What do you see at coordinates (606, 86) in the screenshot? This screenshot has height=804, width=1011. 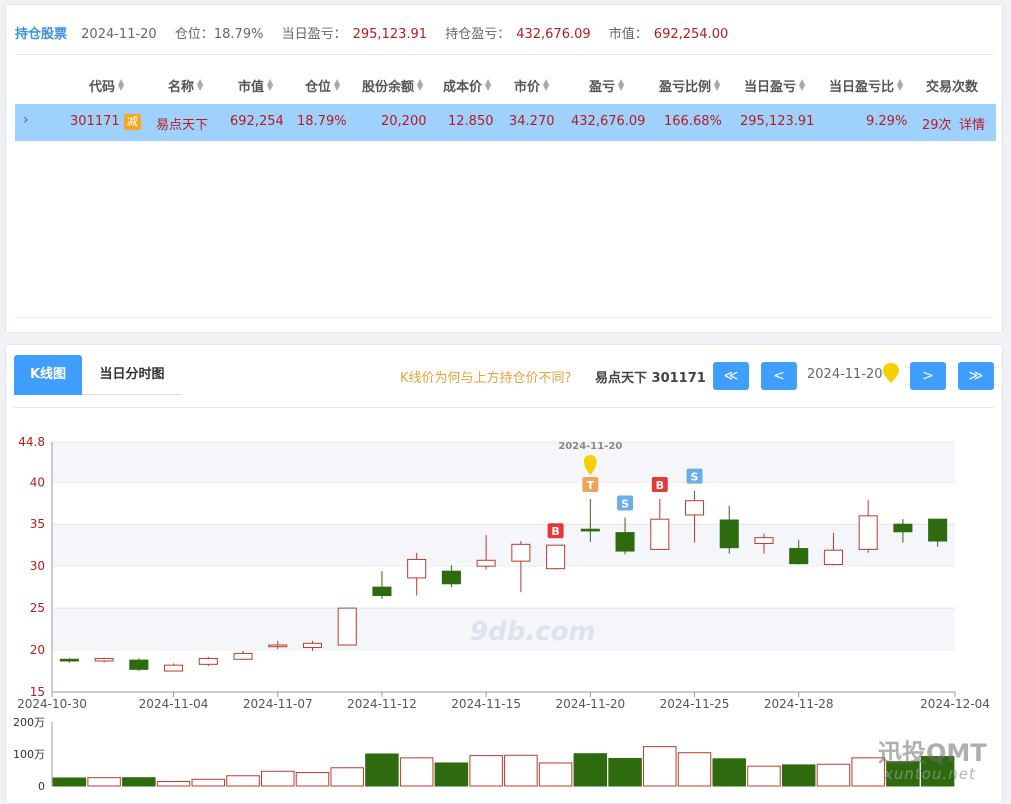 I see `col-header-pnl: 盈亏 ▲ ▼` at bounding box center [606, 86].